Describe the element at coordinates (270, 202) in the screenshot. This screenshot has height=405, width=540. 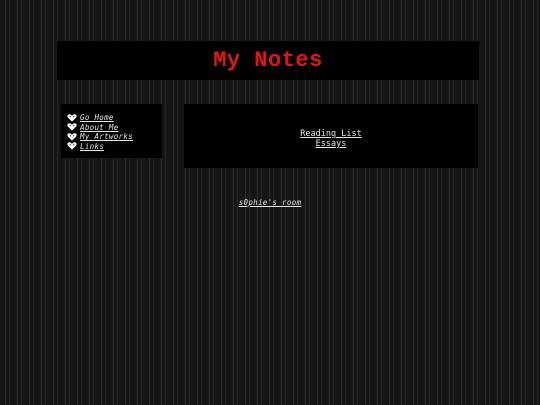
I see `footer-home-link: s0phie's room` at that location.